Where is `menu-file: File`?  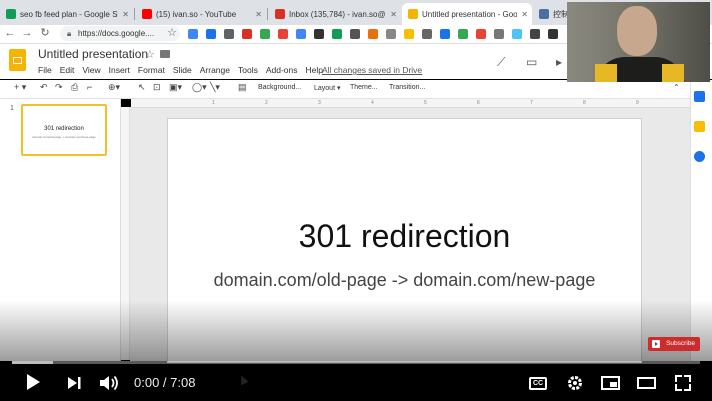
menu-file: File is located at coordinates (45, 70).